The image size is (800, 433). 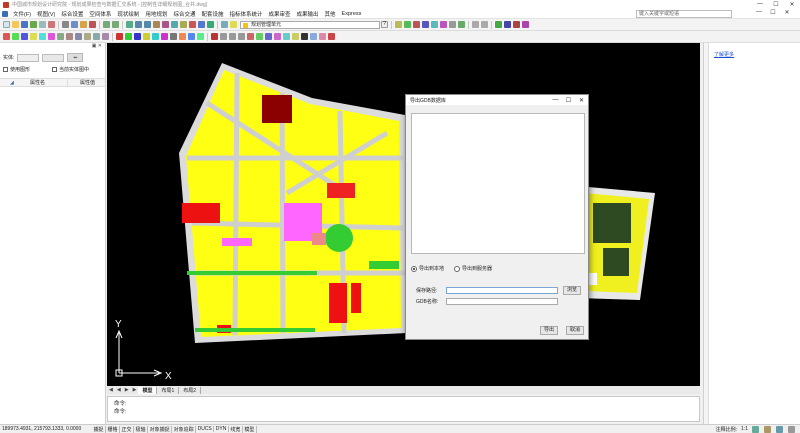 I want to click on toggle-model: 模型, so click(x=250, y=429).